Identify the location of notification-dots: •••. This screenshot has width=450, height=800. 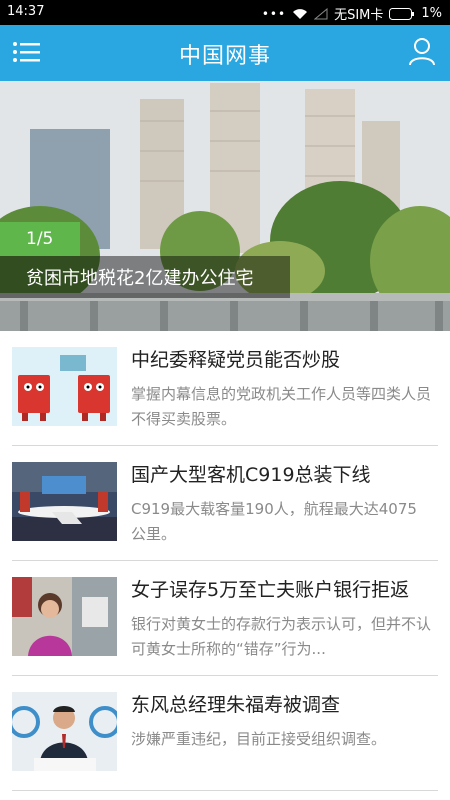
(274, 13).